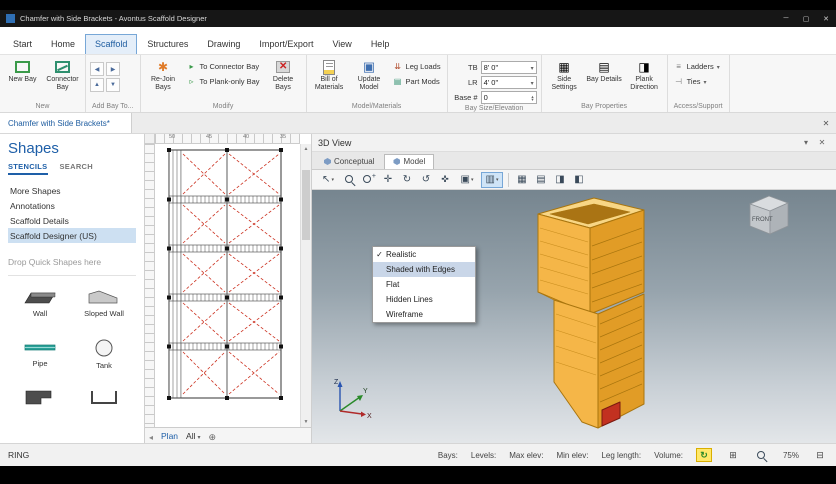 The image size is (836, 484). Describe the element at coordinates (169, 436) in the screenshot. I see `plan-sheet-tab: Plan` at that location.